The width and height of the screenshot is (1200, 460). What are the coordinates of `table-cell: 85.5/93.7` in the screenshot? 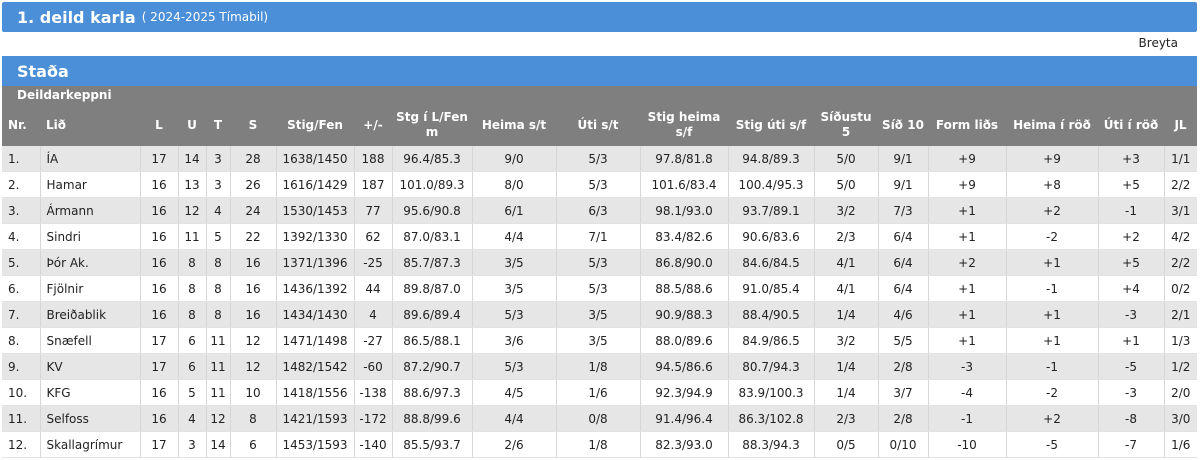 It's located at (432, 444).